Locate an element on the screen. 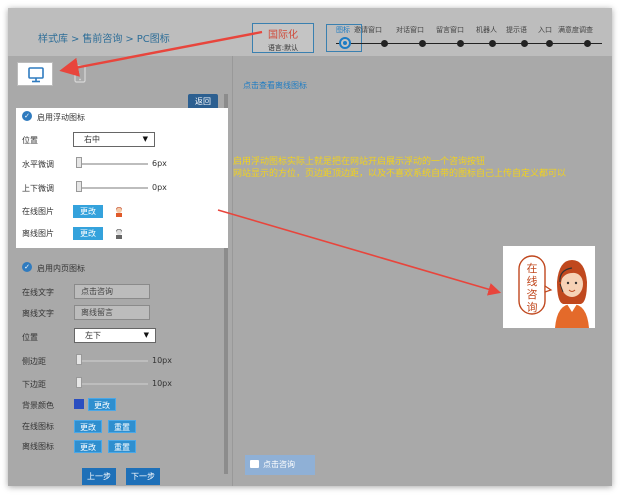 The height and width of the screenshot is (498, 626). step-dot-active is located at coordinates (345, 43).